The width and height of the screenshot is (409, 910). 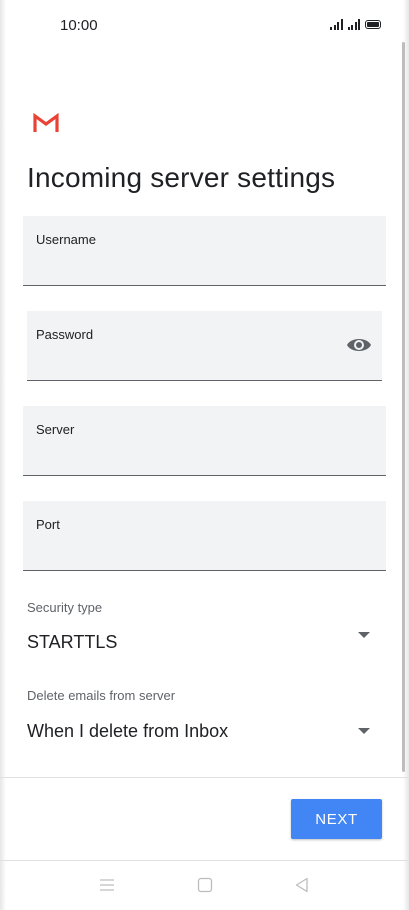 What do you see at coordinates (181, 177) in the screenshot?
I see `page-title: Incoming server settings` at bounding box center [181, 177].